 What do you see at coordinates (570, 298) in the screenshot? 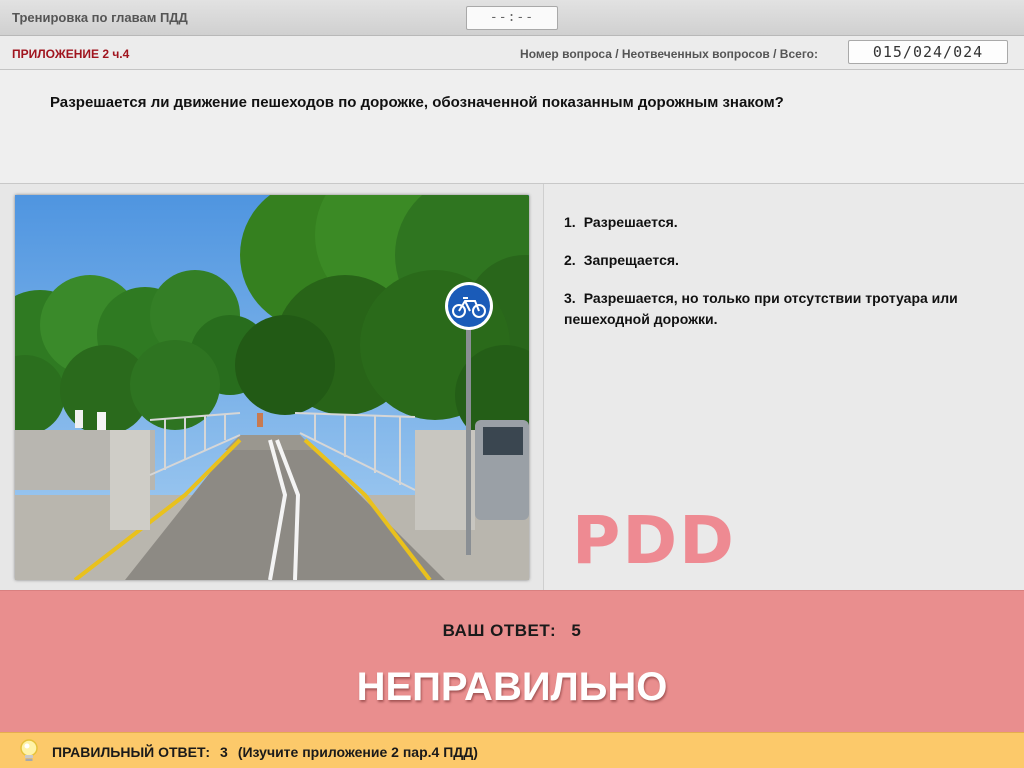
I see `answer-number: 3.` at bounding box center [570, 298].